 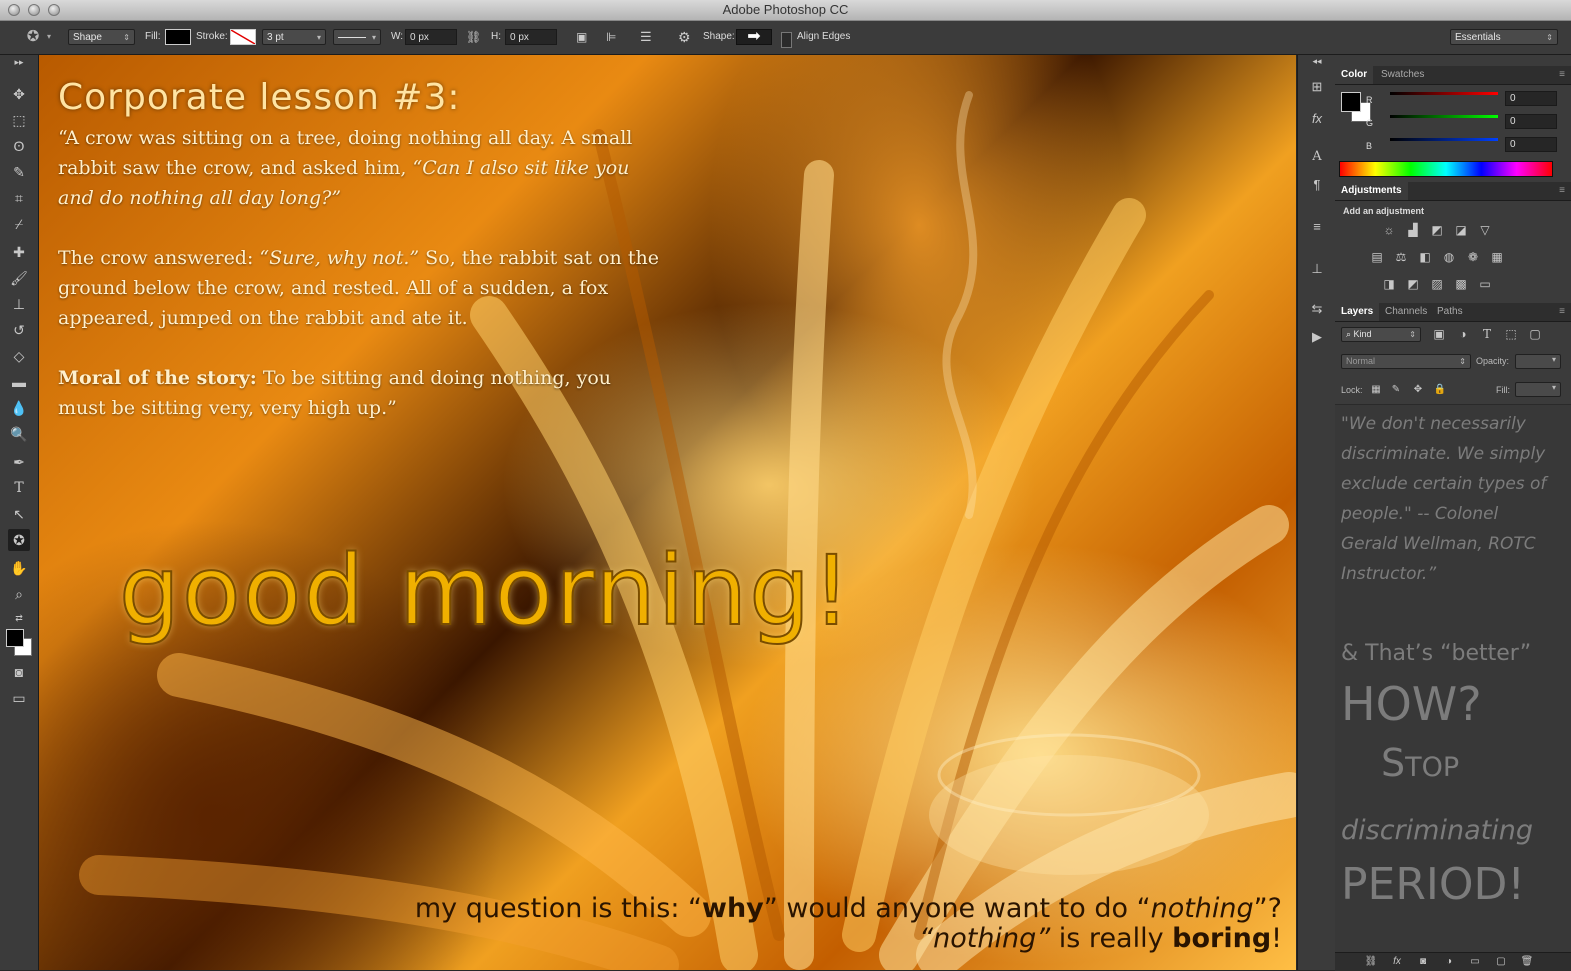 I want to click on new-group-icon: ▭, so click(x=1475, y=962).